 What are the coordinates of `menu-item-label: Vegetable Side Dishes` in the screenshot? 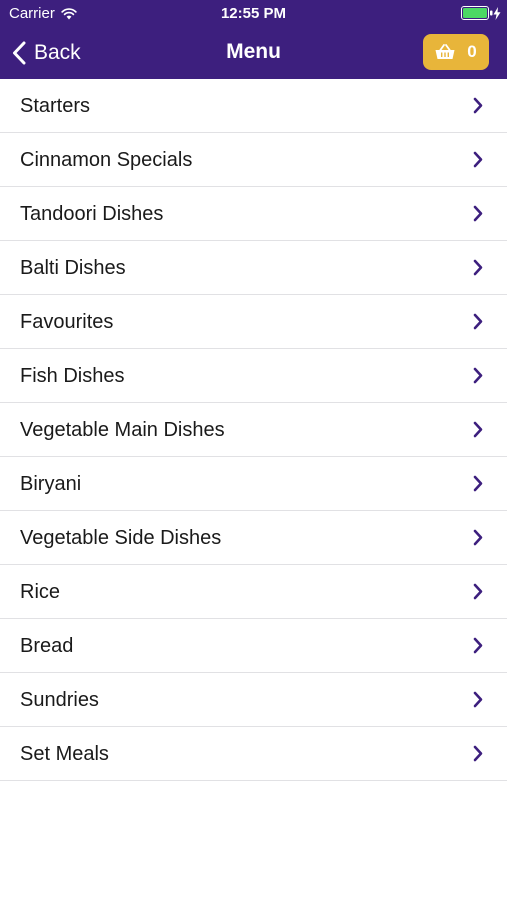 It's located at (121, 538).